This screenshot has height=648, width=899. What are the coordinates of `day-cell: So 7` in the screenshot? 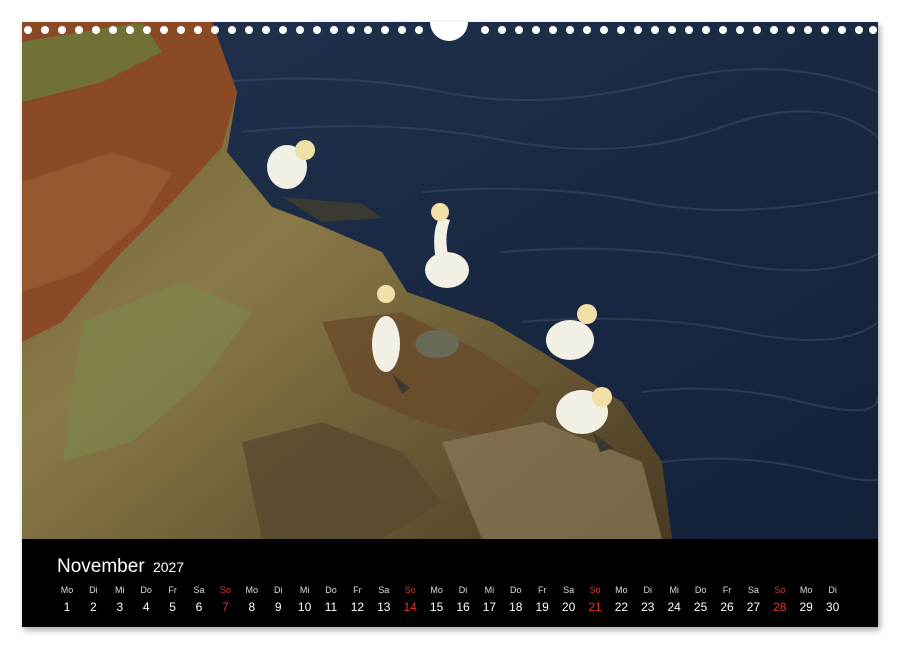 It's located at (225, 600).